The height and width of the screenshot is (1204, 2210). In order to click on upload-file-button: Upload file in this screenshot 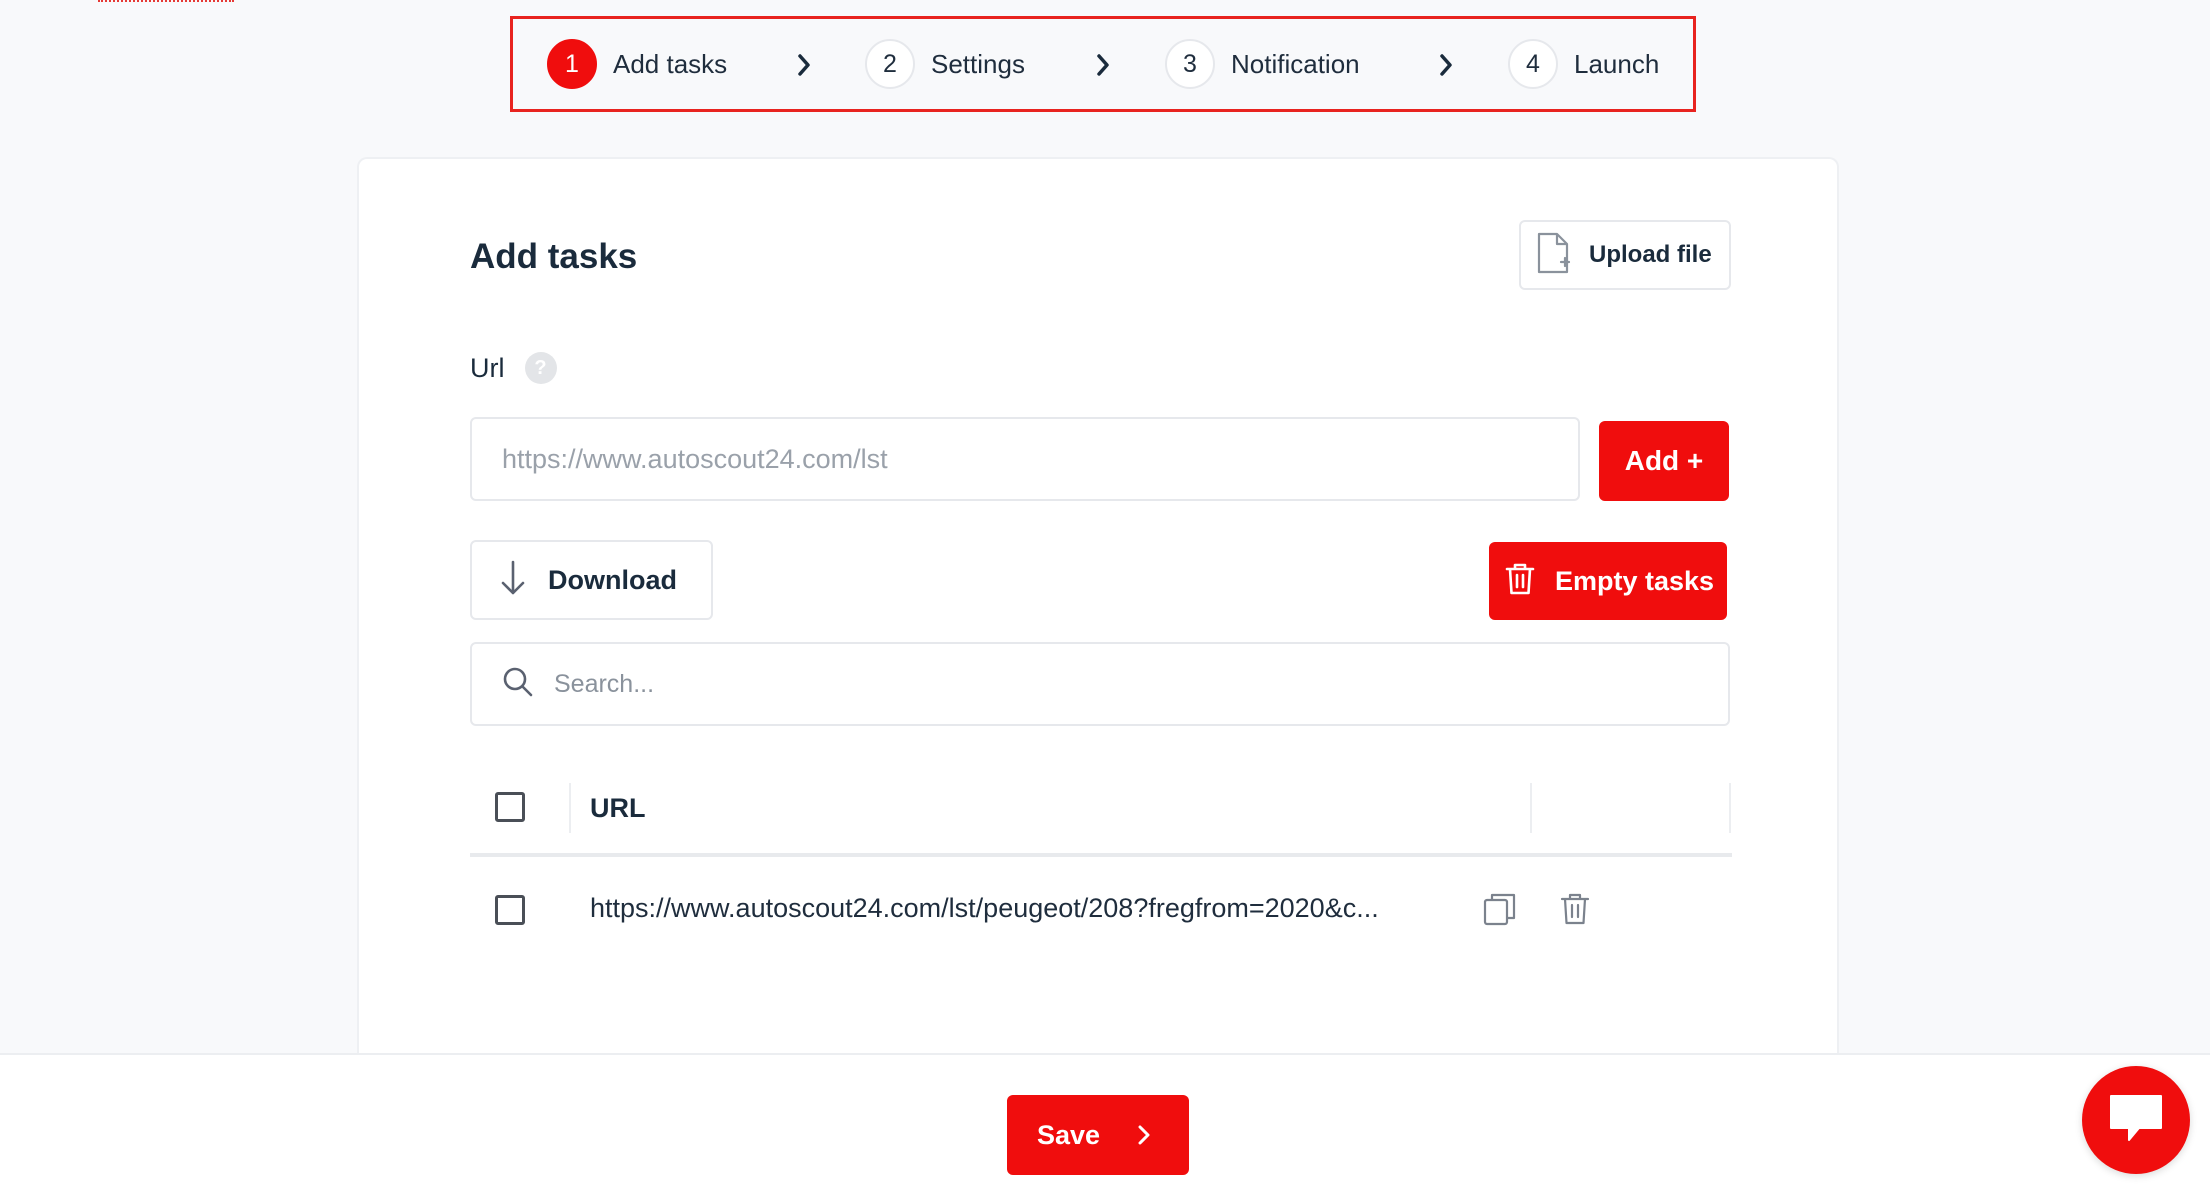, I will do `click(1625, 255)`.